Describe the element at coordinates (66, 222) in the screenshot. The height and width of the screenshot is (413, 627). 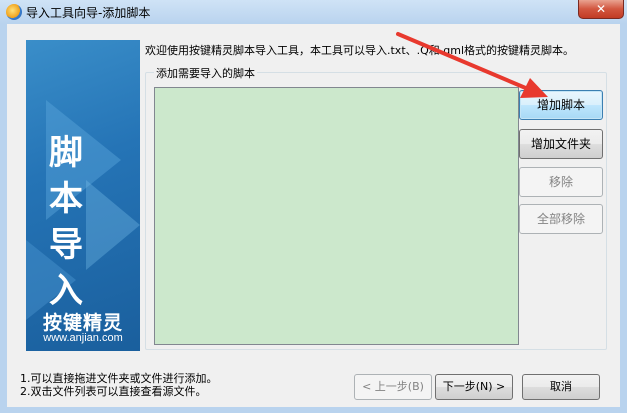
I see `banner-title: 脚 本 导 入` at that location.